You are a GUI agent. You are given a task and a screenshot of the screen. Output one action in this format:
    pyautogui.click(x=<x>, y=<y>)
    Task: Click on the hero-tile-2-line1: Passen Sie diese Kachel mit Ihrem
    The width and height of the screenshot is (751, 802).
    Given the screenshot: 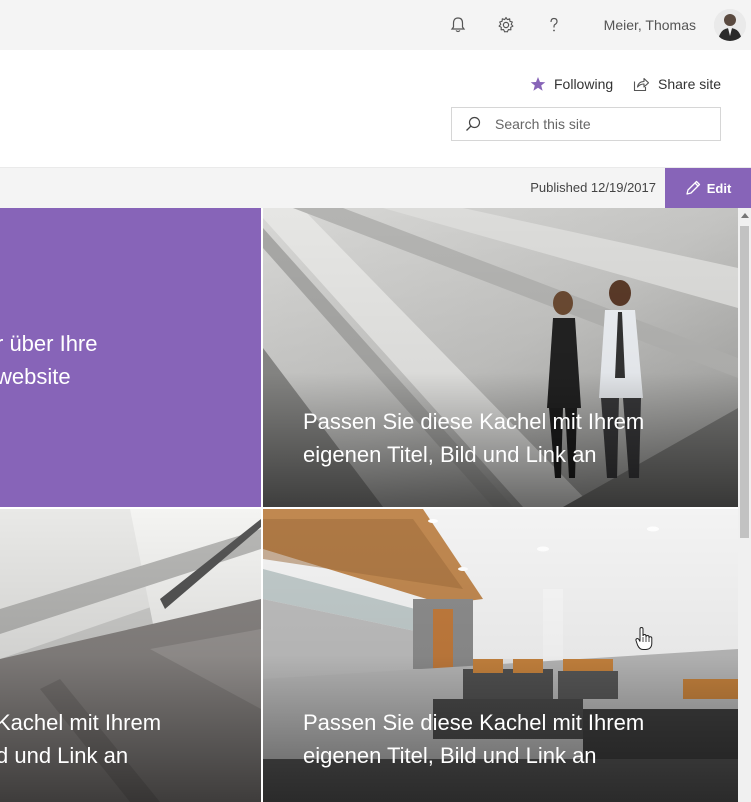 What is the action you would take?
    pyautogui.click(x=474, y=421)
    